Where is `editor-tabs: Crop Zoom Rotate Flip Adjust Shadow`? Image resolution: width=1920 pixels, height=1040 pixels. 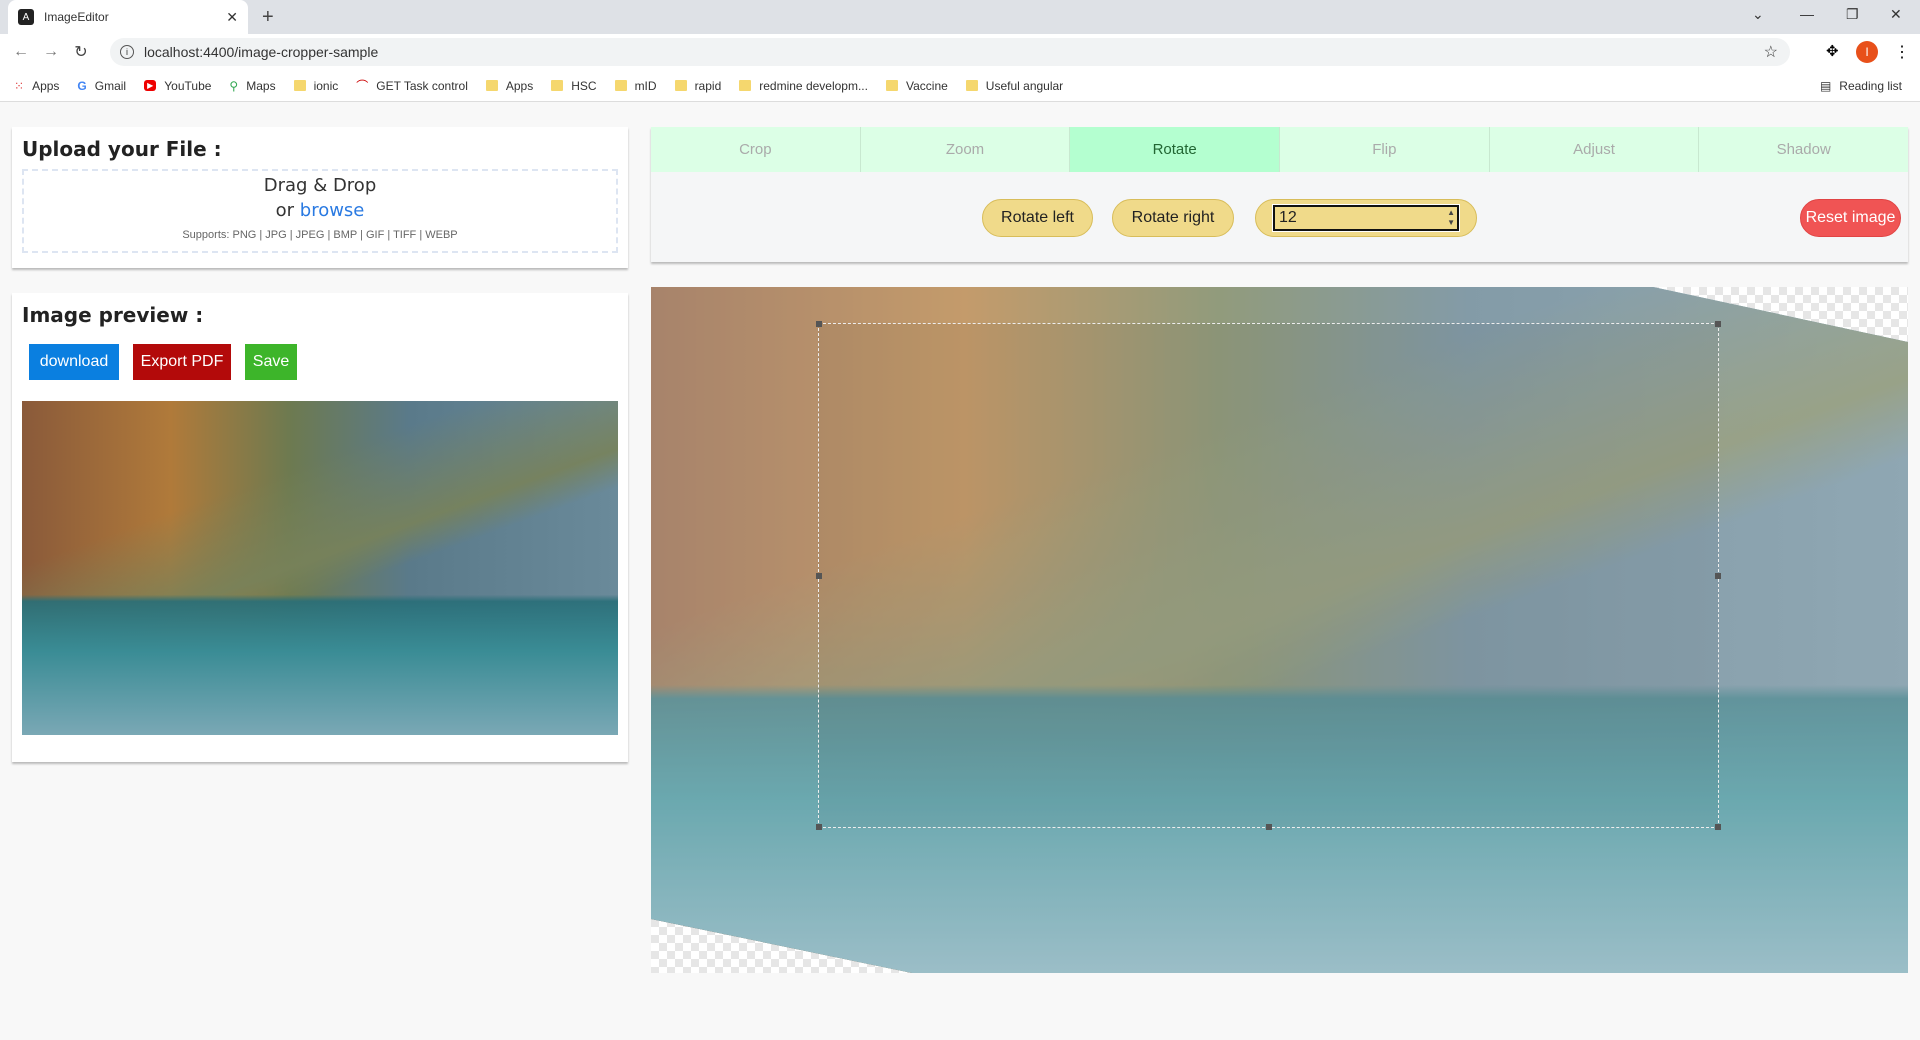
editor-tabs: Crop Zoom Rotate Flip Adjust Shadow is located at coordinates (1280, 149).